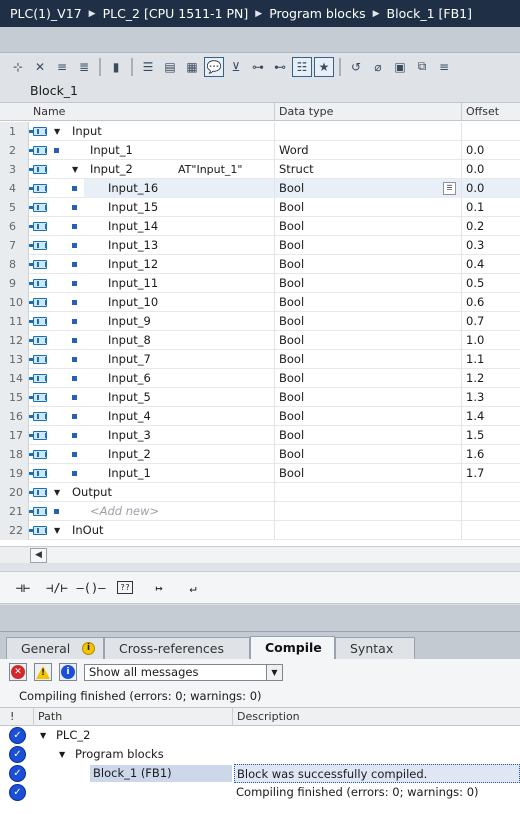 The width and height of the screenshot is (520, 814). I want to click on table-row: 19 Input_1 Bool 1.7, so click(260, 473).